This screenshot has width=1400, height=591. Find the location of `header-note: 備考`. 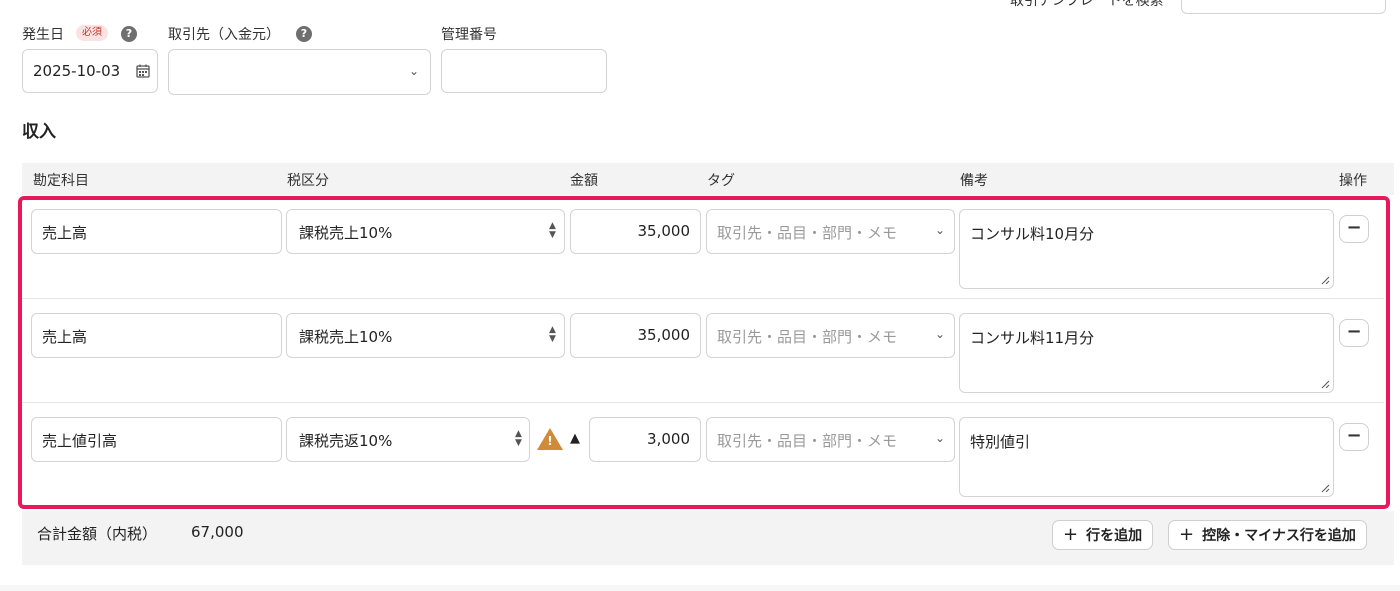

header-note: 備考 is located at coordinates (974, 181).